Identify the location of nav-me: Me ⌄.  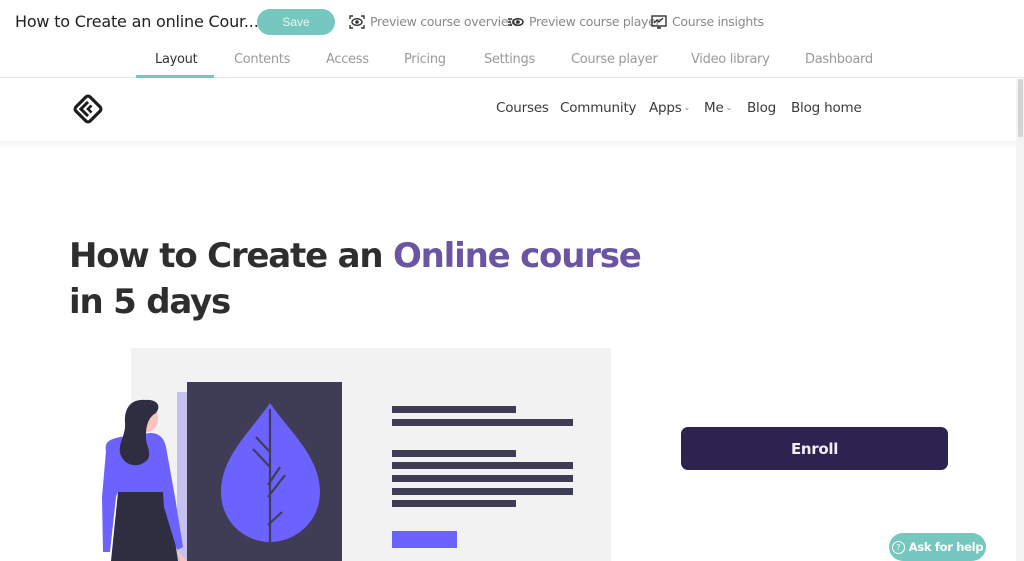
(718, 108).